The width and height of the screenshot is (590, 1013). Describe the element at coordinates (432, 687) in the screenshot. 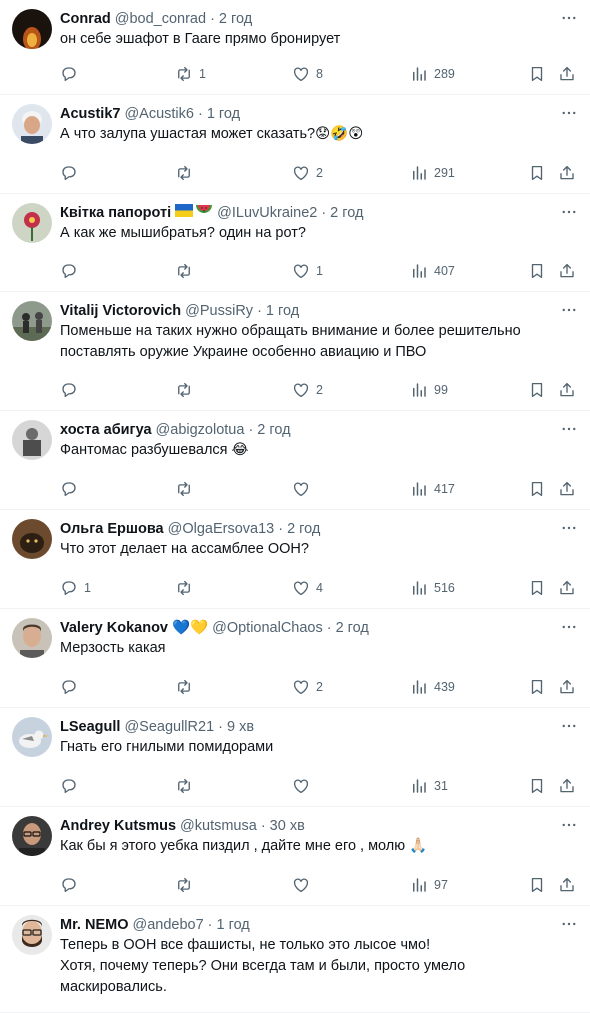

I see `views-button: 439` at that location.